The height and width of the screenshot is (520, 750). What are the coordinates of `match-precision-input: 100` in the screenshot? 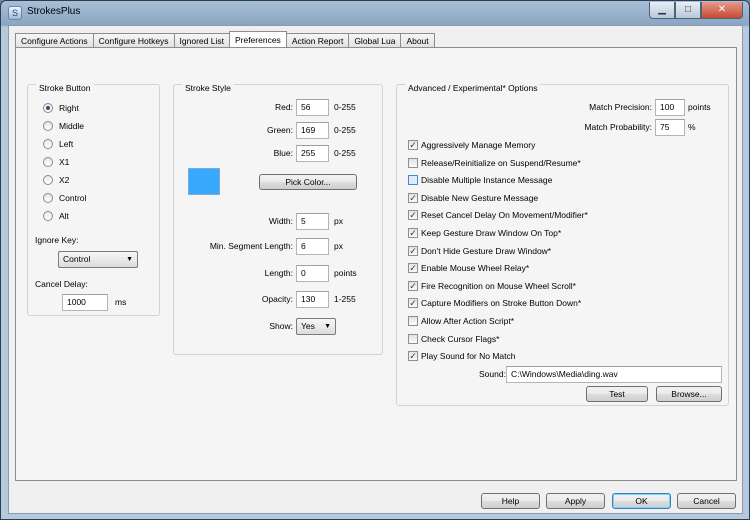 It's located at (670, 107).